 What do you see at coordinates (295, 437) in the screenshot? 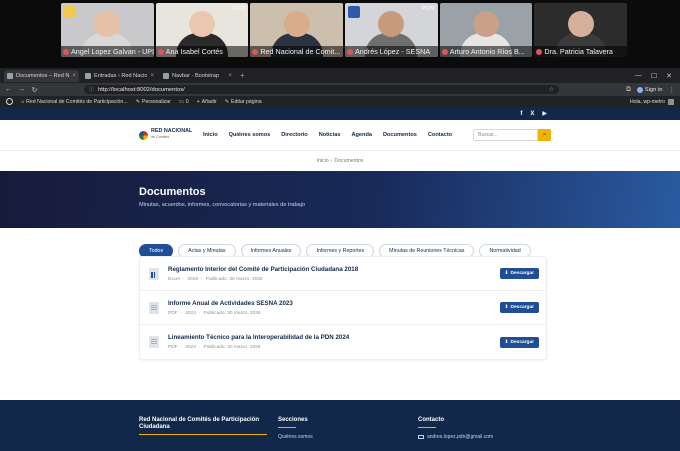
I see `footer-link-quienes-somos: Quiénes somos` at bounding box center [295, 437].